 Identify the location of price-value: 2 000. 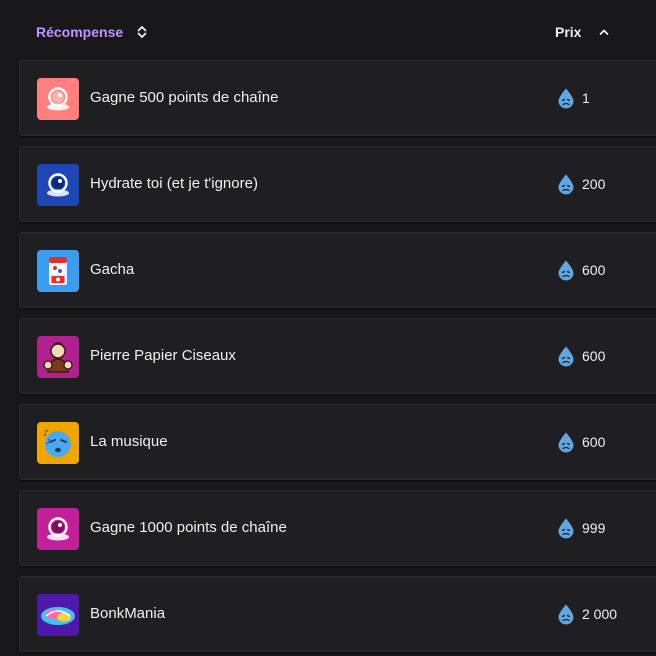
(600, 614).